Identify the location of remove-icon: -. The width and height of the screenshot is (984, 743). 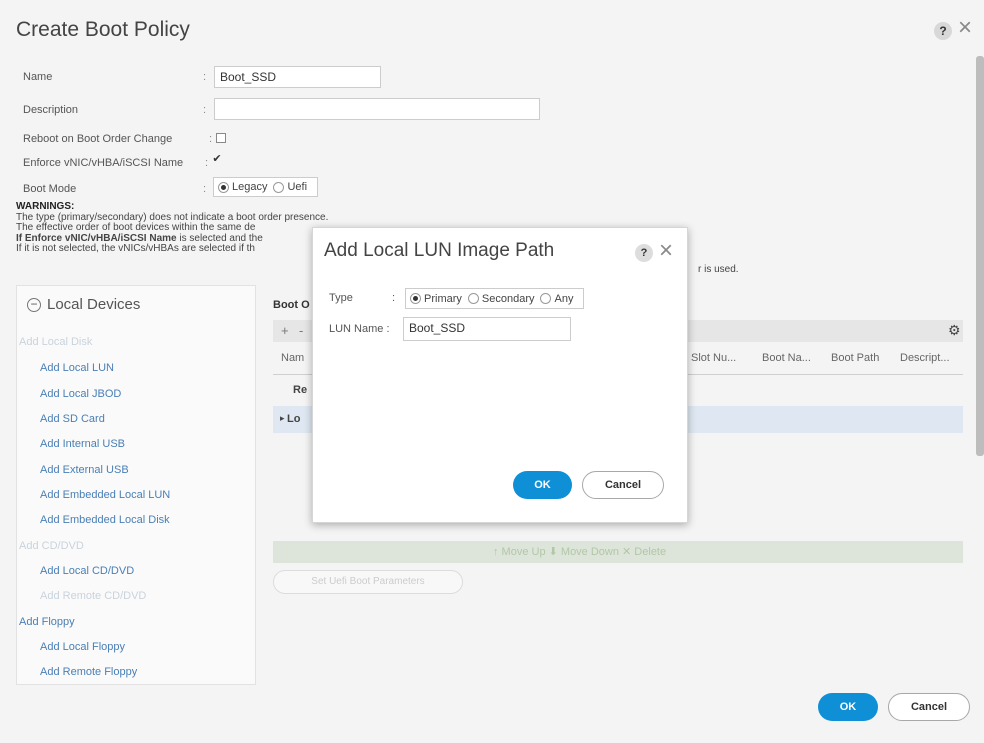
(301, 330).